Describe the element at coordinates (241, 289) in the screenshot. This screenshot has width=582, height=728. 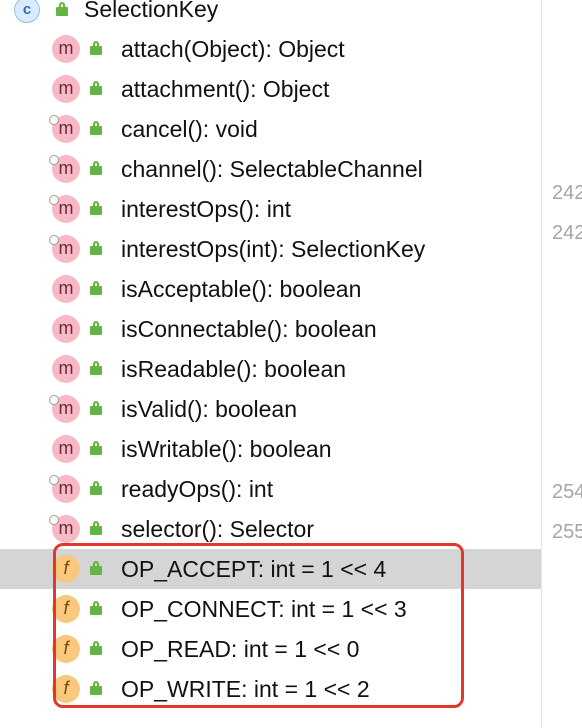
I see `member-label: isAcceptable(): boolean` at that location.